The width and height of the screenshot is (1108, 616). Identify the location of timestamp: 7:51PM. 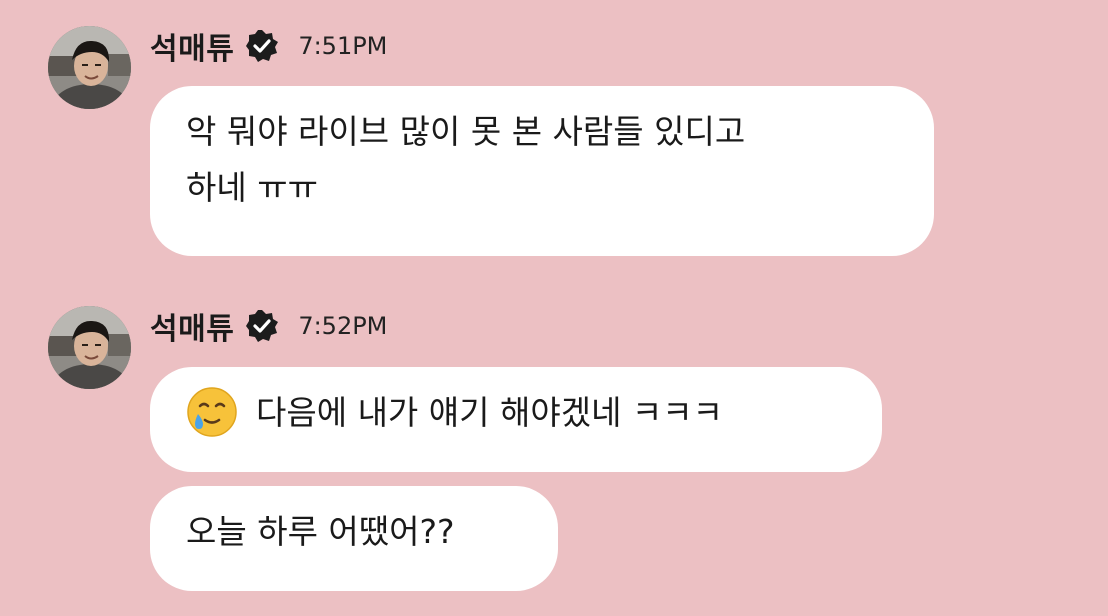
(343, 46).